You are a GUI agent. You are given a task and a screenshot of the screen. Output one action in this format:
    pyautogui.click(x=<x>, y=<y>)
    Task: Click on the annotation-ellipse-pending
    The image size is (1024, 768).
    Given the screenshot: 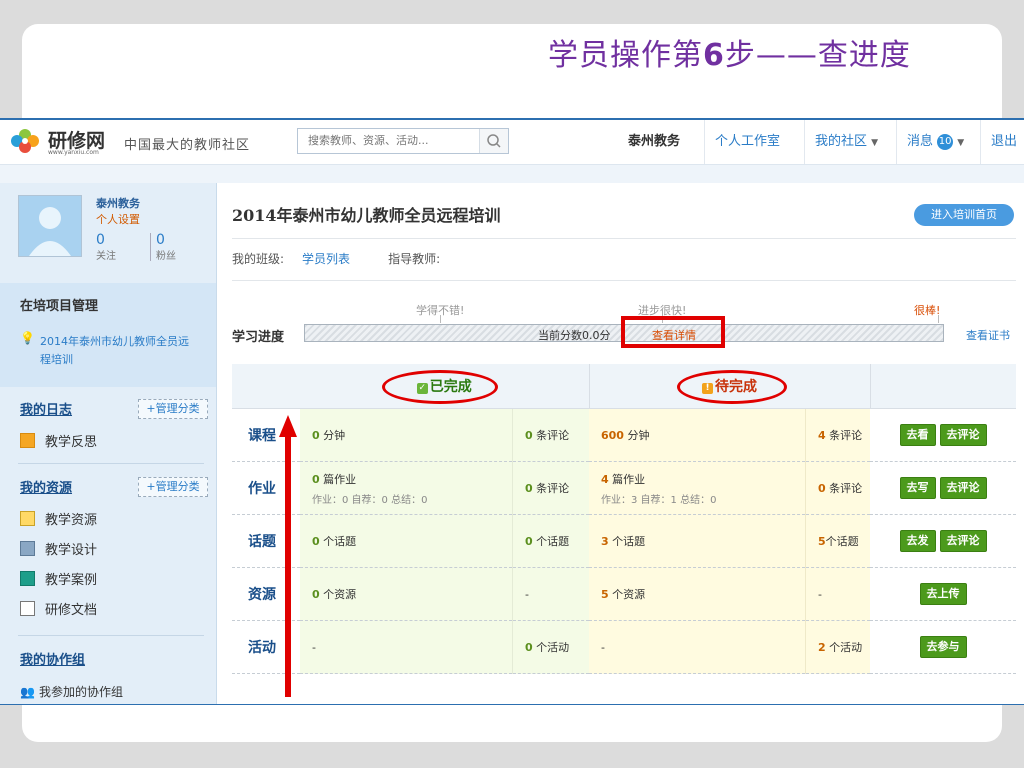 What is the action you would take?
    pyautogui.click(x=732, y=387)
    